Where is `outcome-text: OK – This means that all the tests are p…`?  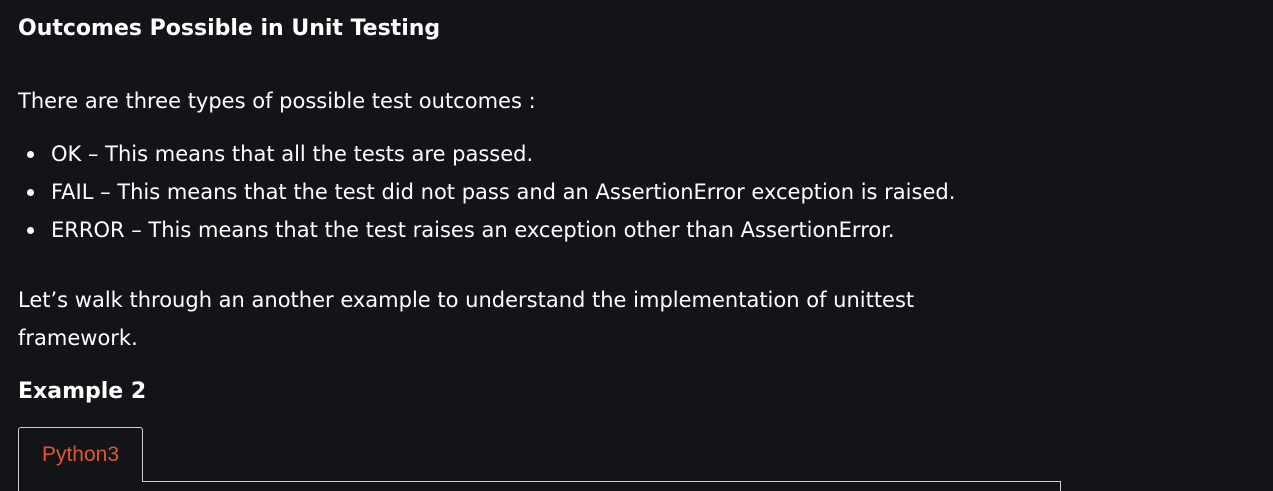
outcome-text: OK – This means that all the tests are p… is located at coordinates (292, 154).